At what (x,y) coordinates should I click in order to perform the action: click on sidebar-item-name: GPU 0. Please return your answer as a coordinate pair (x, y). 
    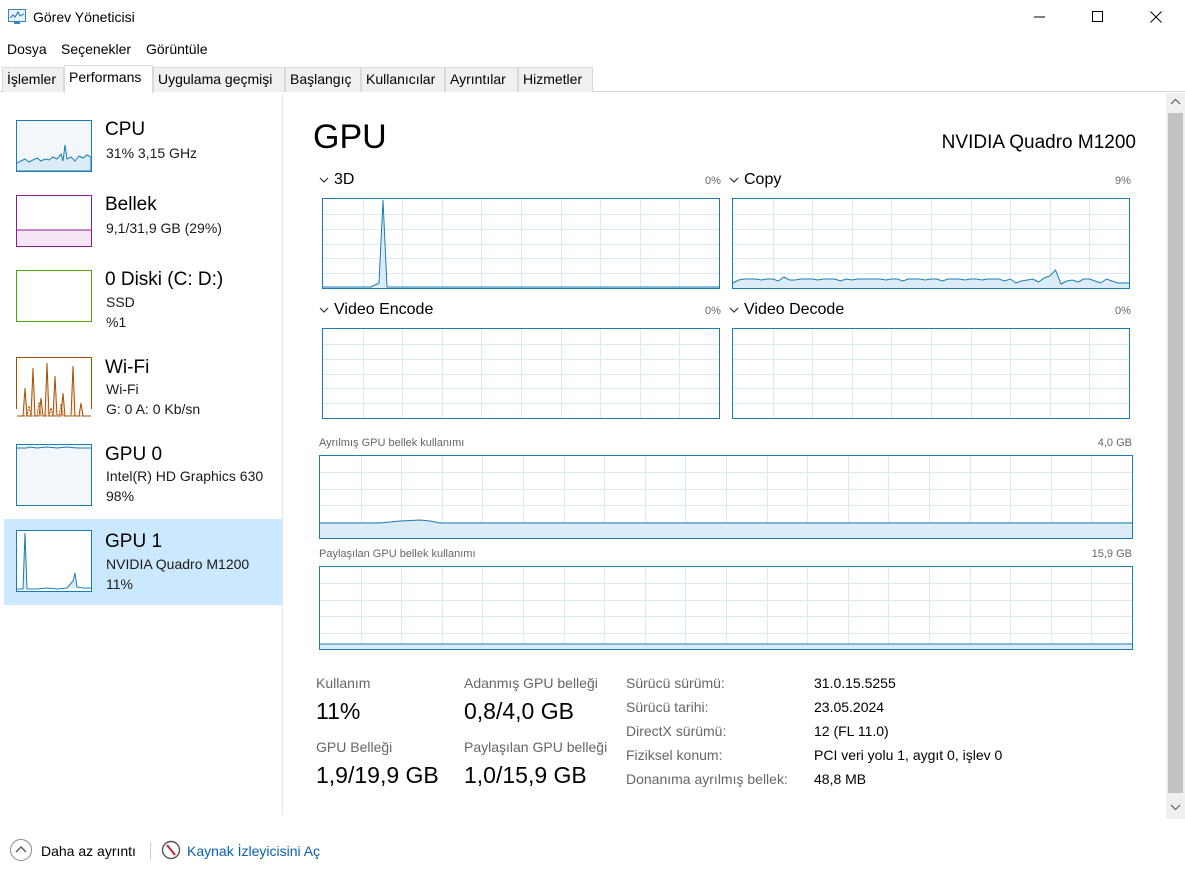
    Looking at the image, I should click on (134, 454).